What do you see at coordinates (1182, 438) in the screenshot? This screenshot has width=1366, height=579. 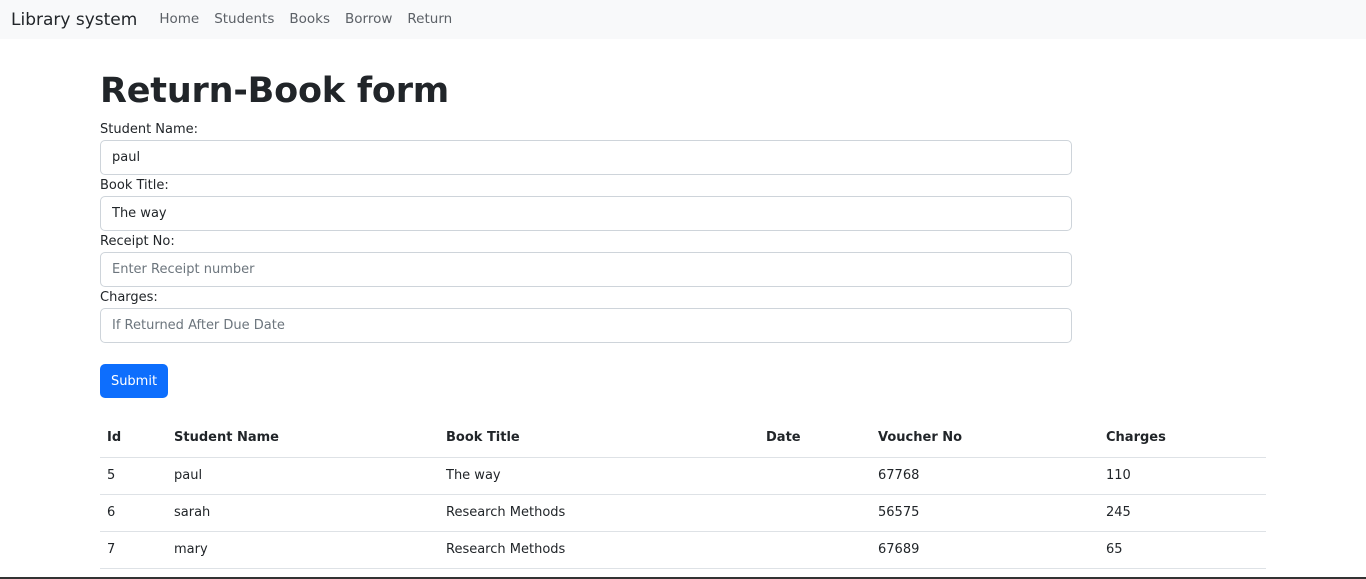 I see `header-charges: Charges` at bounding box center [1182, 438].